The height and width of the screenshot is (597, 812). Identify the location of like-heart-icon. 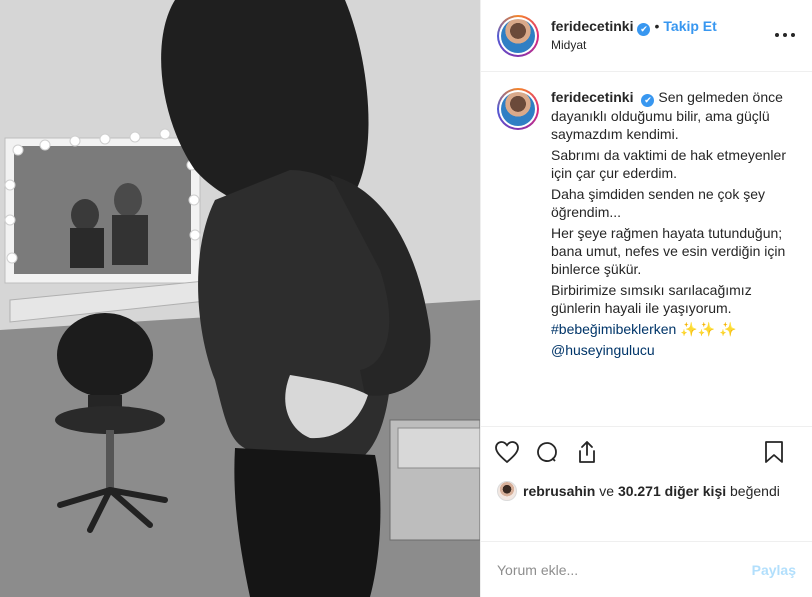
(507, 452).